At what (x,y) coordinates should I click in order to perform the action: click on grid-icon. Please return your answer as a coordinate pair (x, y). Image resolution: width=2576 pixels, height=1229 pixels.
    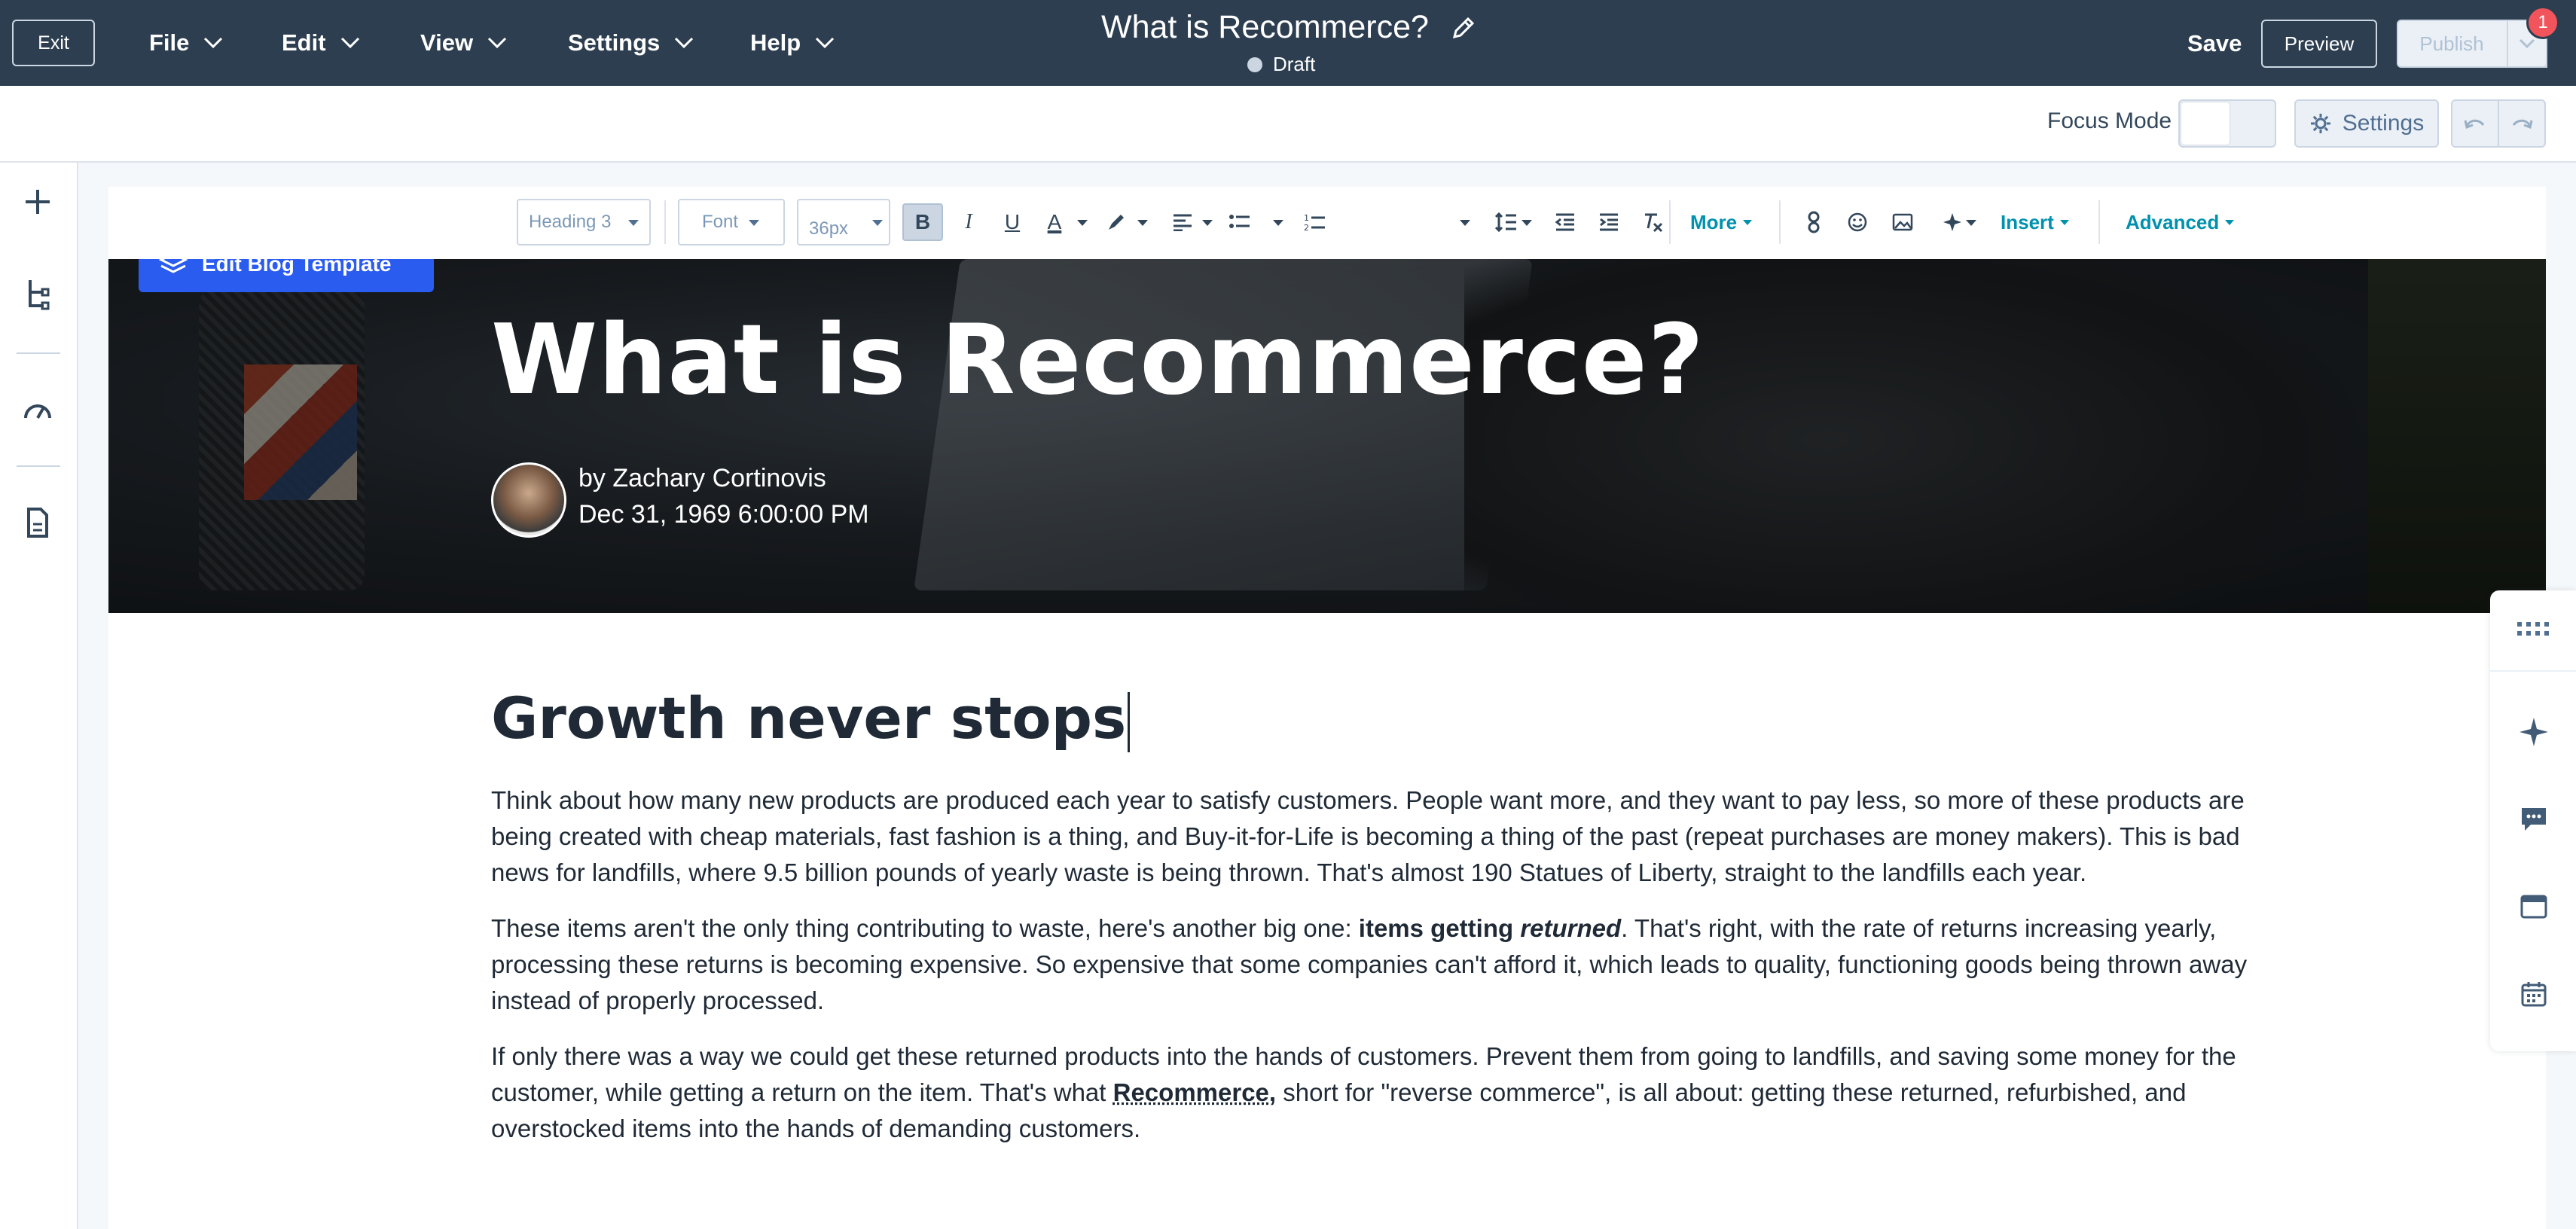
    Looking at the image, I should click on (2533, 629).